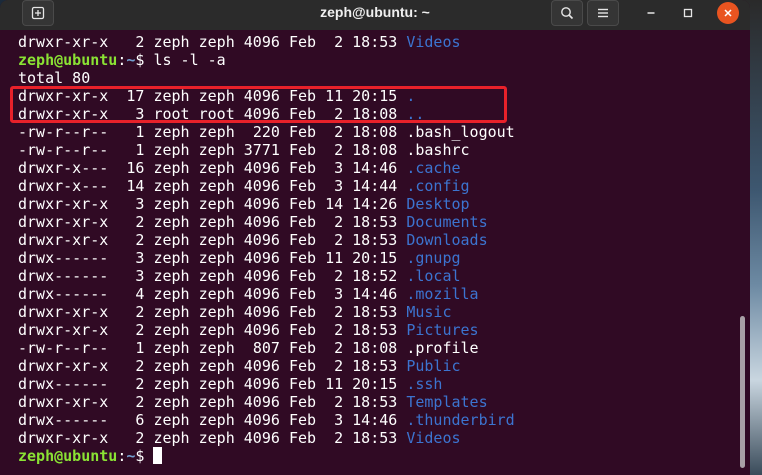 Image resolution: width=762 pixels, height=475 pixels. What do you see at coordinates (447, 402) in the screenshot?
I see `directory-name: Templates` at bounding box center [447, 402].